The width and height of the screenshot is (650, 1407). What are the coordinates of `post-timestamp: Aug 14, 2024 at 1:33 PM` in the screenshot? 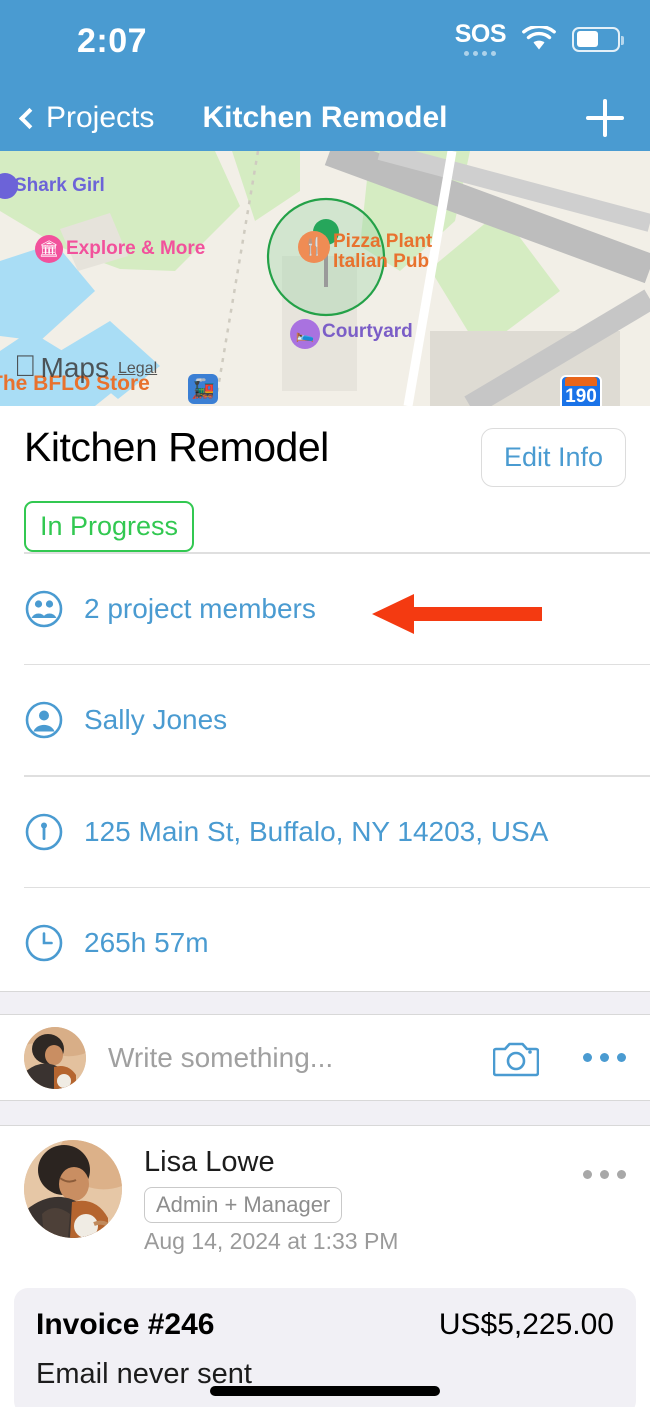 It's located at (271, 1241).